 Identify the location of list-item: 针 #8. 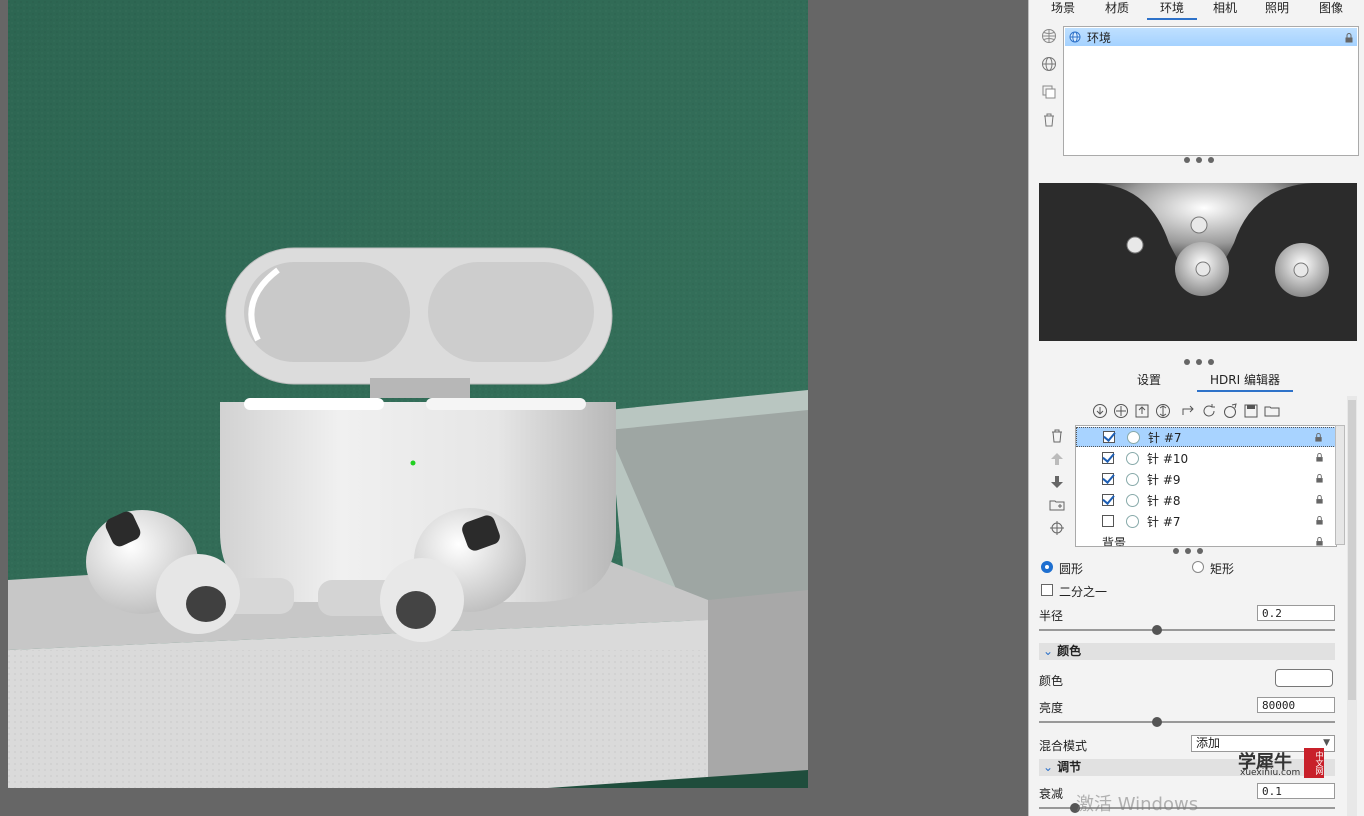
(1206, 500).